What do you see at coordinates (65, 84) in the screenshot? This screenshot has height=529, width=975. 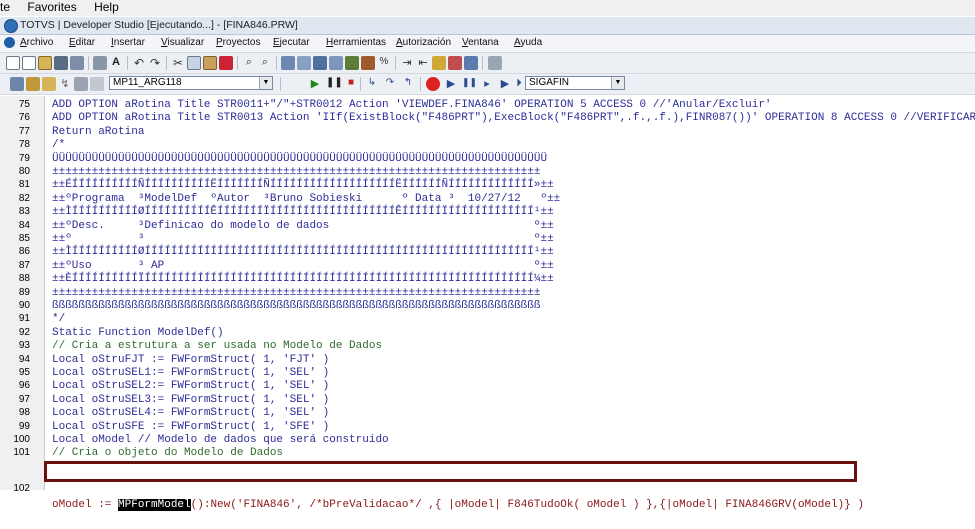 I see `connect-icon: ↯` at bounding box center [65, 84].